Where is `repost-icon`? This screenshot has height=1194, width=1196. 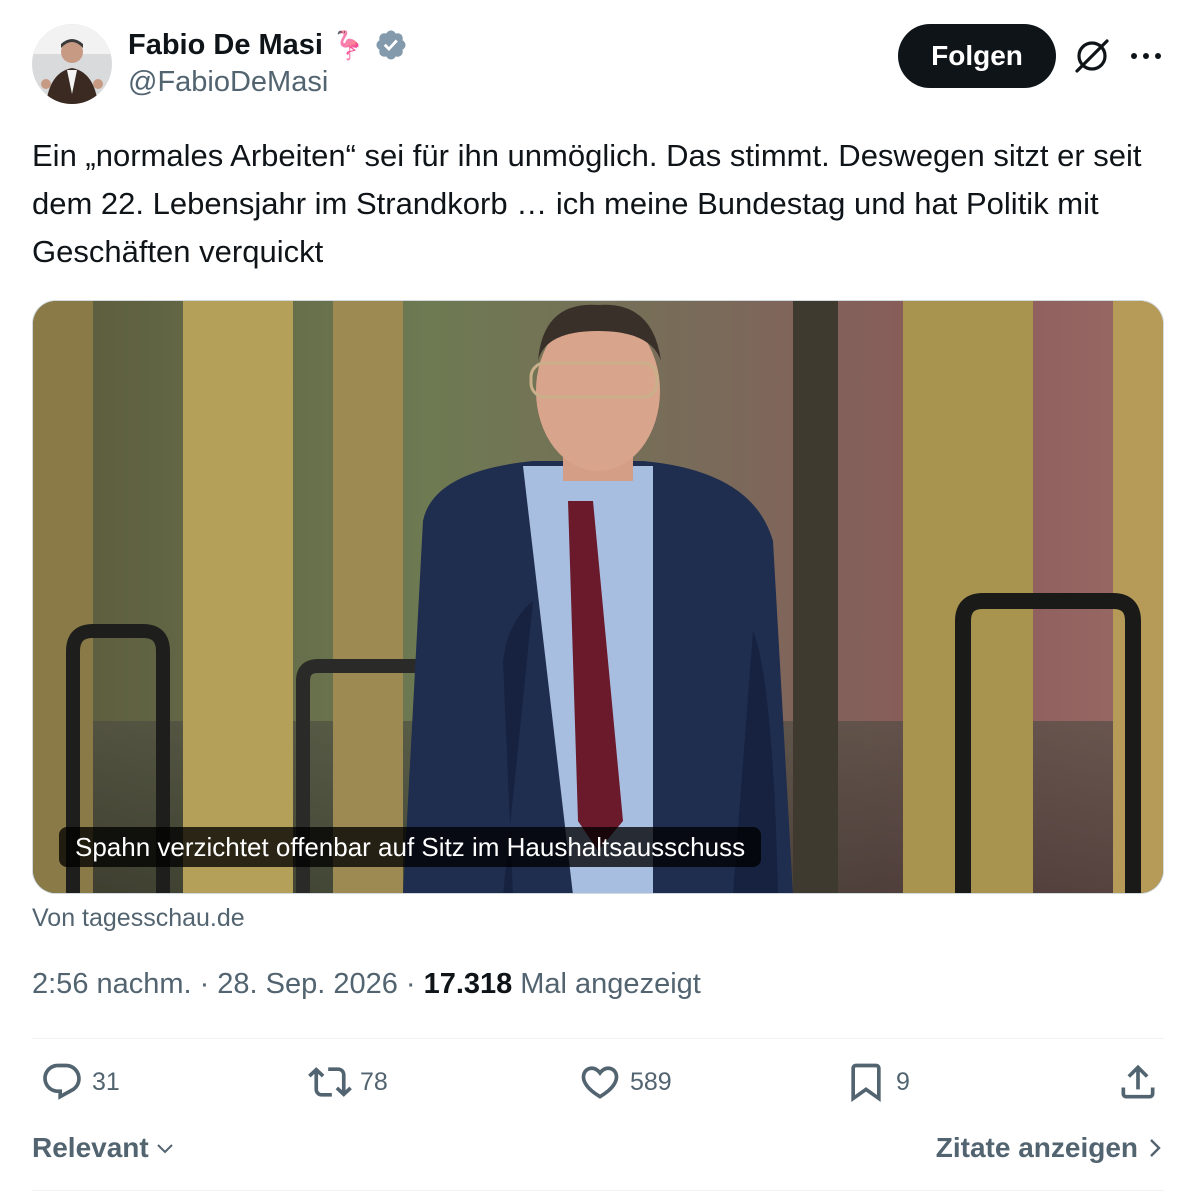 repost-icon is located at coordinates (330, 1082).